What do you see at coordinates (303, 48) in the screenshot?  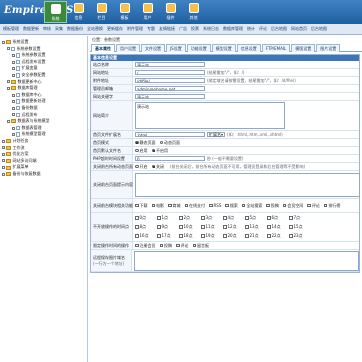 I see `tab: 模版设置` at bounding box center [303, 48].